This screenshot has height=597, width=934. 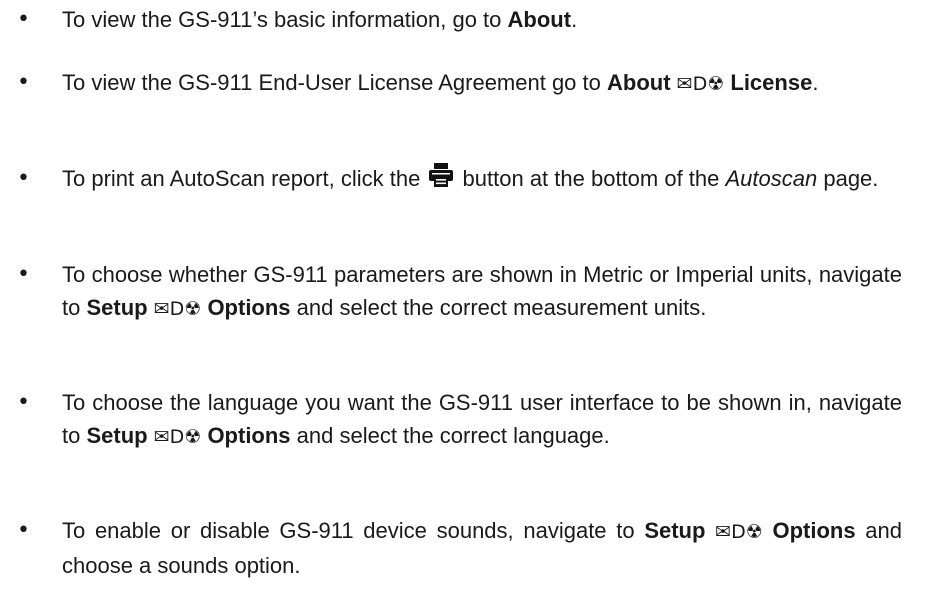 What do you see at coordinates (771, 178) in the screenshot?
I see `page-name-autoscan: Autoscan` at bounding box center [771, 178].